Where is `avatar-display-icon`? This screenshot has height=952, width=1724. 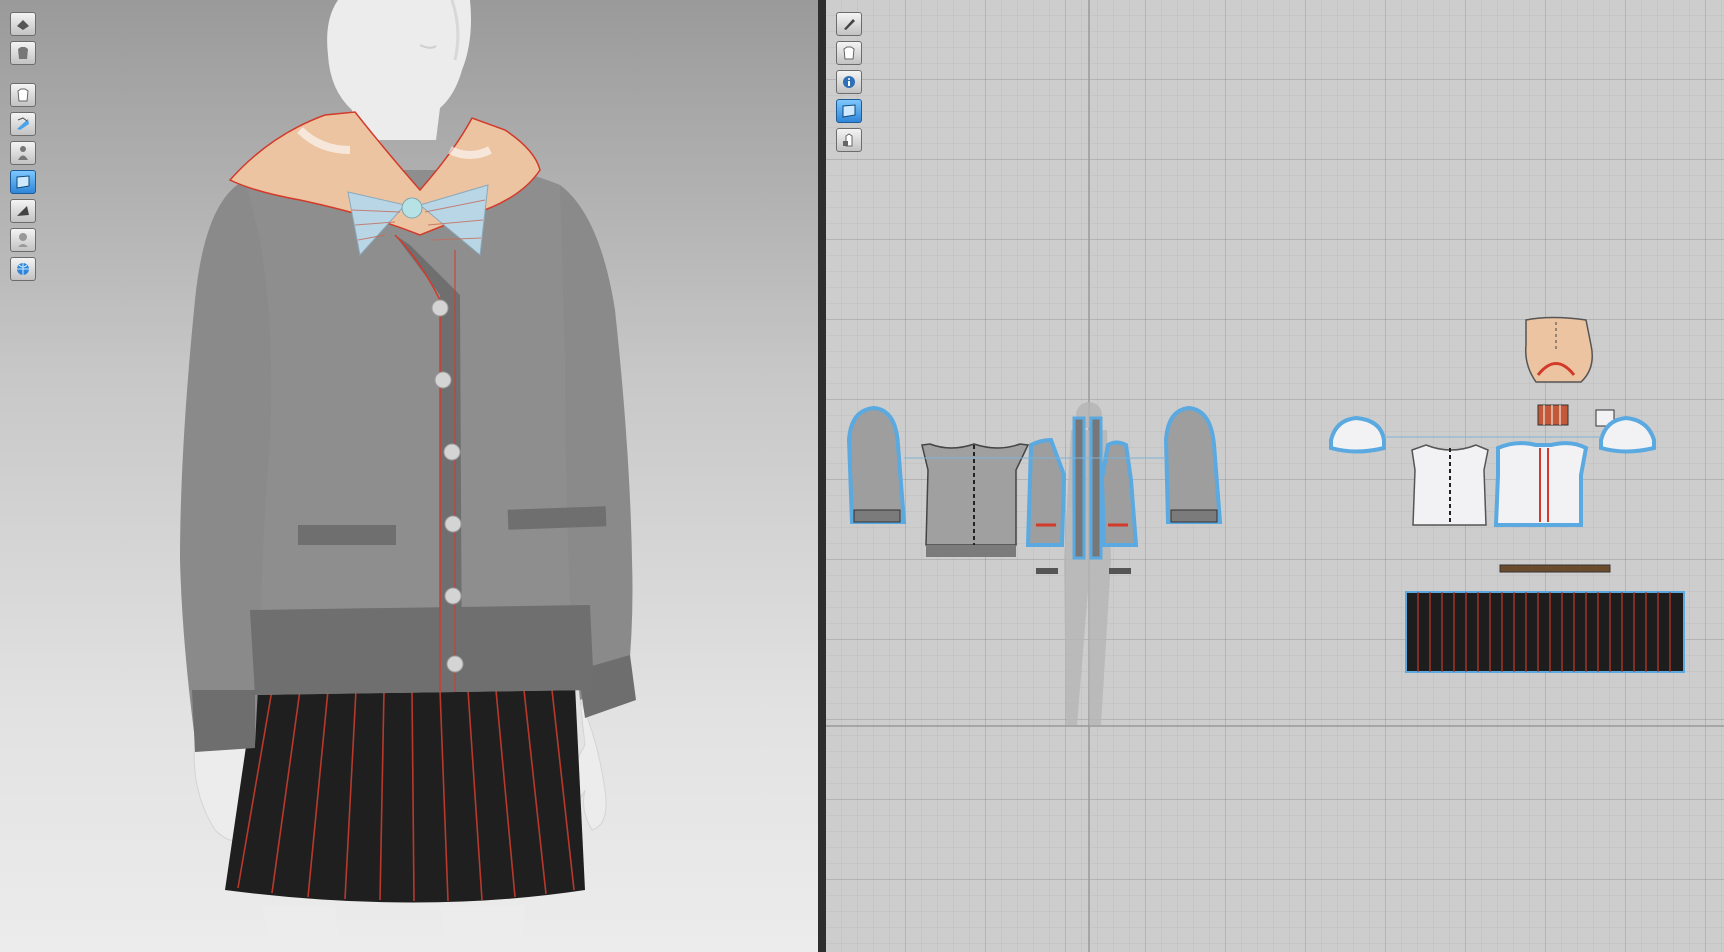
avatar-display-icon is located at coordinates (23, 124).